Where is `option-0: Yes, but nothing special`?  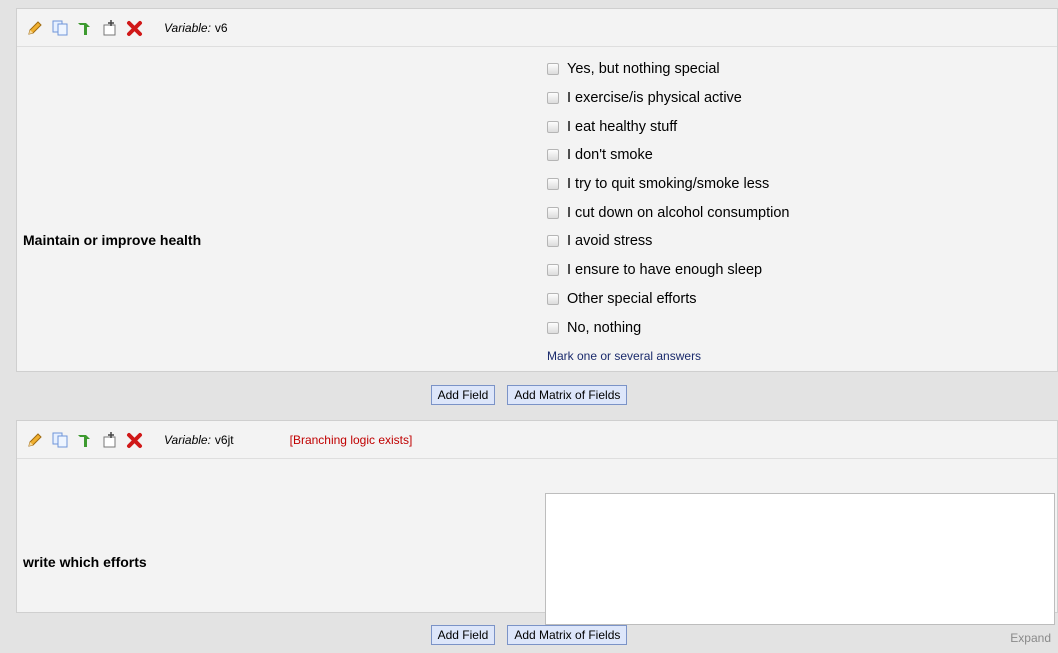
option-0: Yes, but nothing special is located at coordinates (668, 69).